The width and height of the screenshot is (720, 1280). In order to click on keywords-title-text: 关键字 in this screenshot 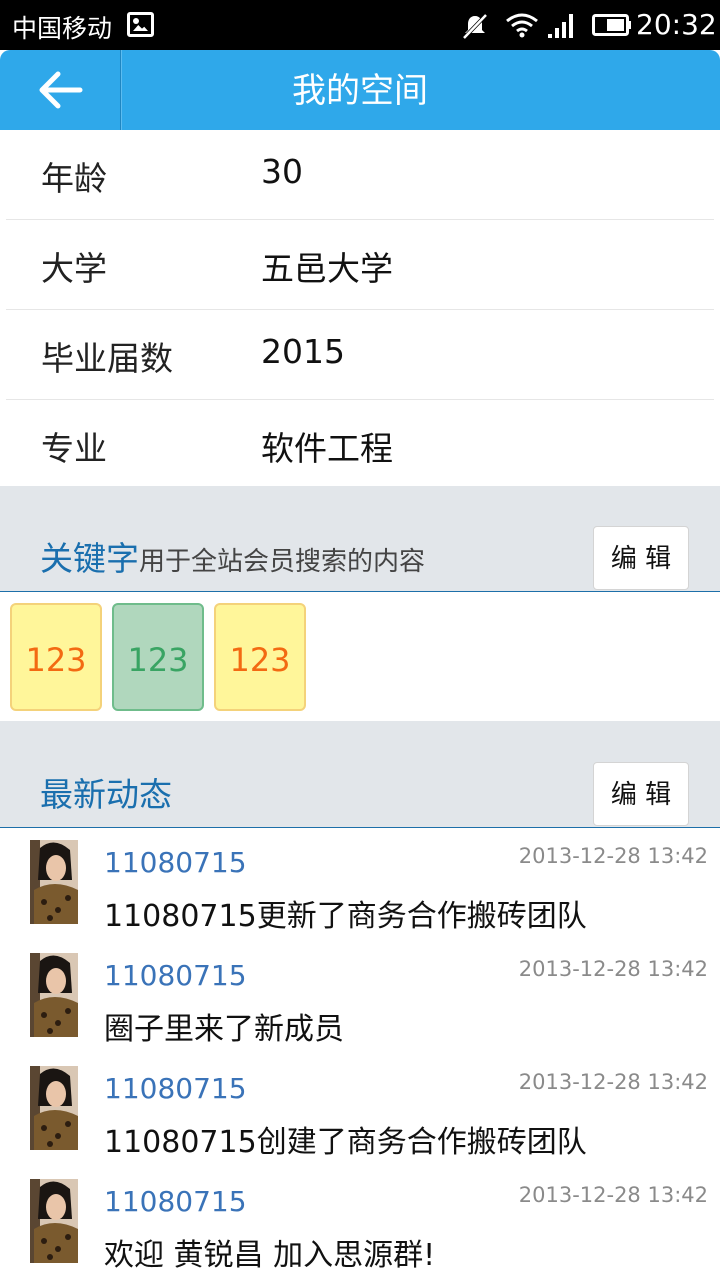, I will do `click(89, 558)`.